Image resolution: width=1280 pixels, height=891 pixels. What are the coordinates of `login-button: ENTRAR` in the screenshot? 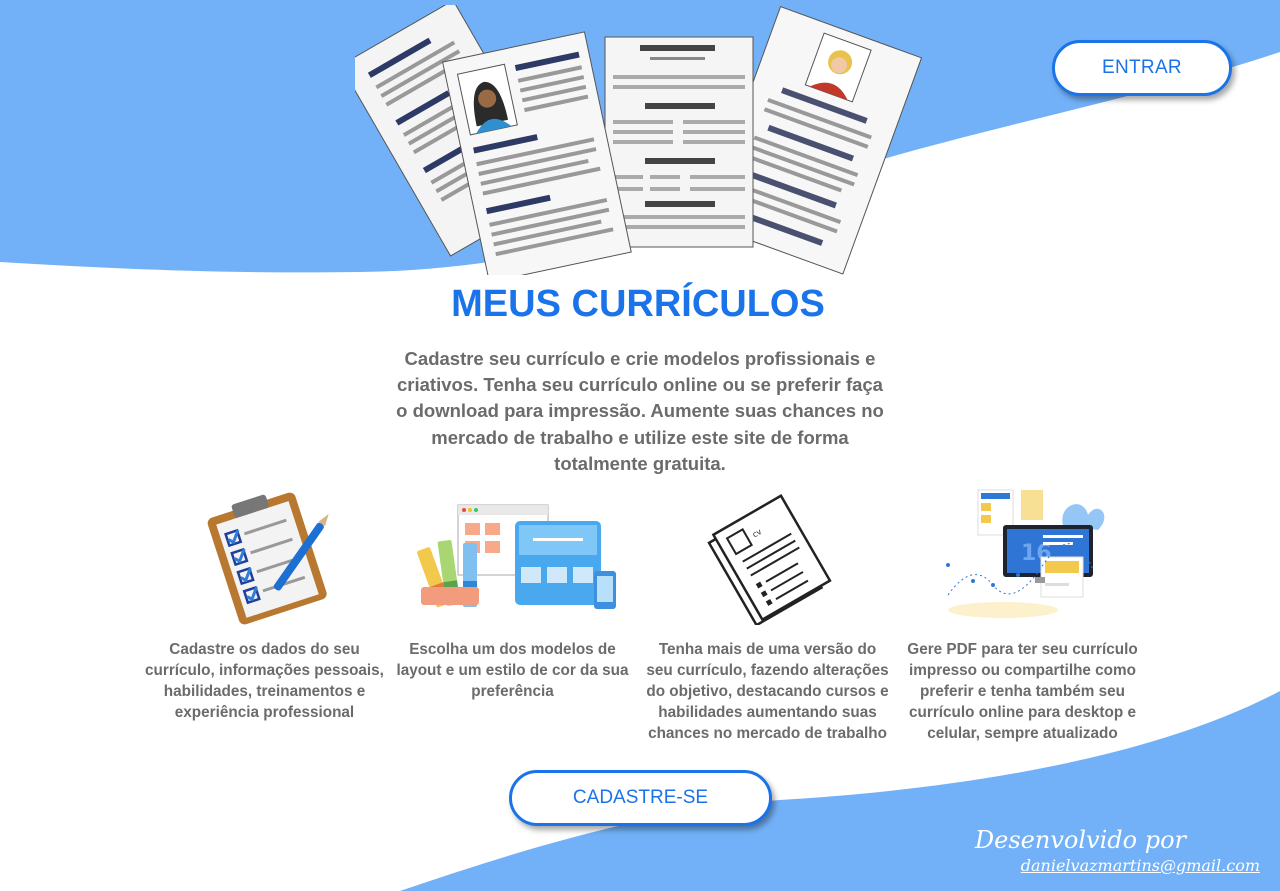 It's located at (1142, 68).